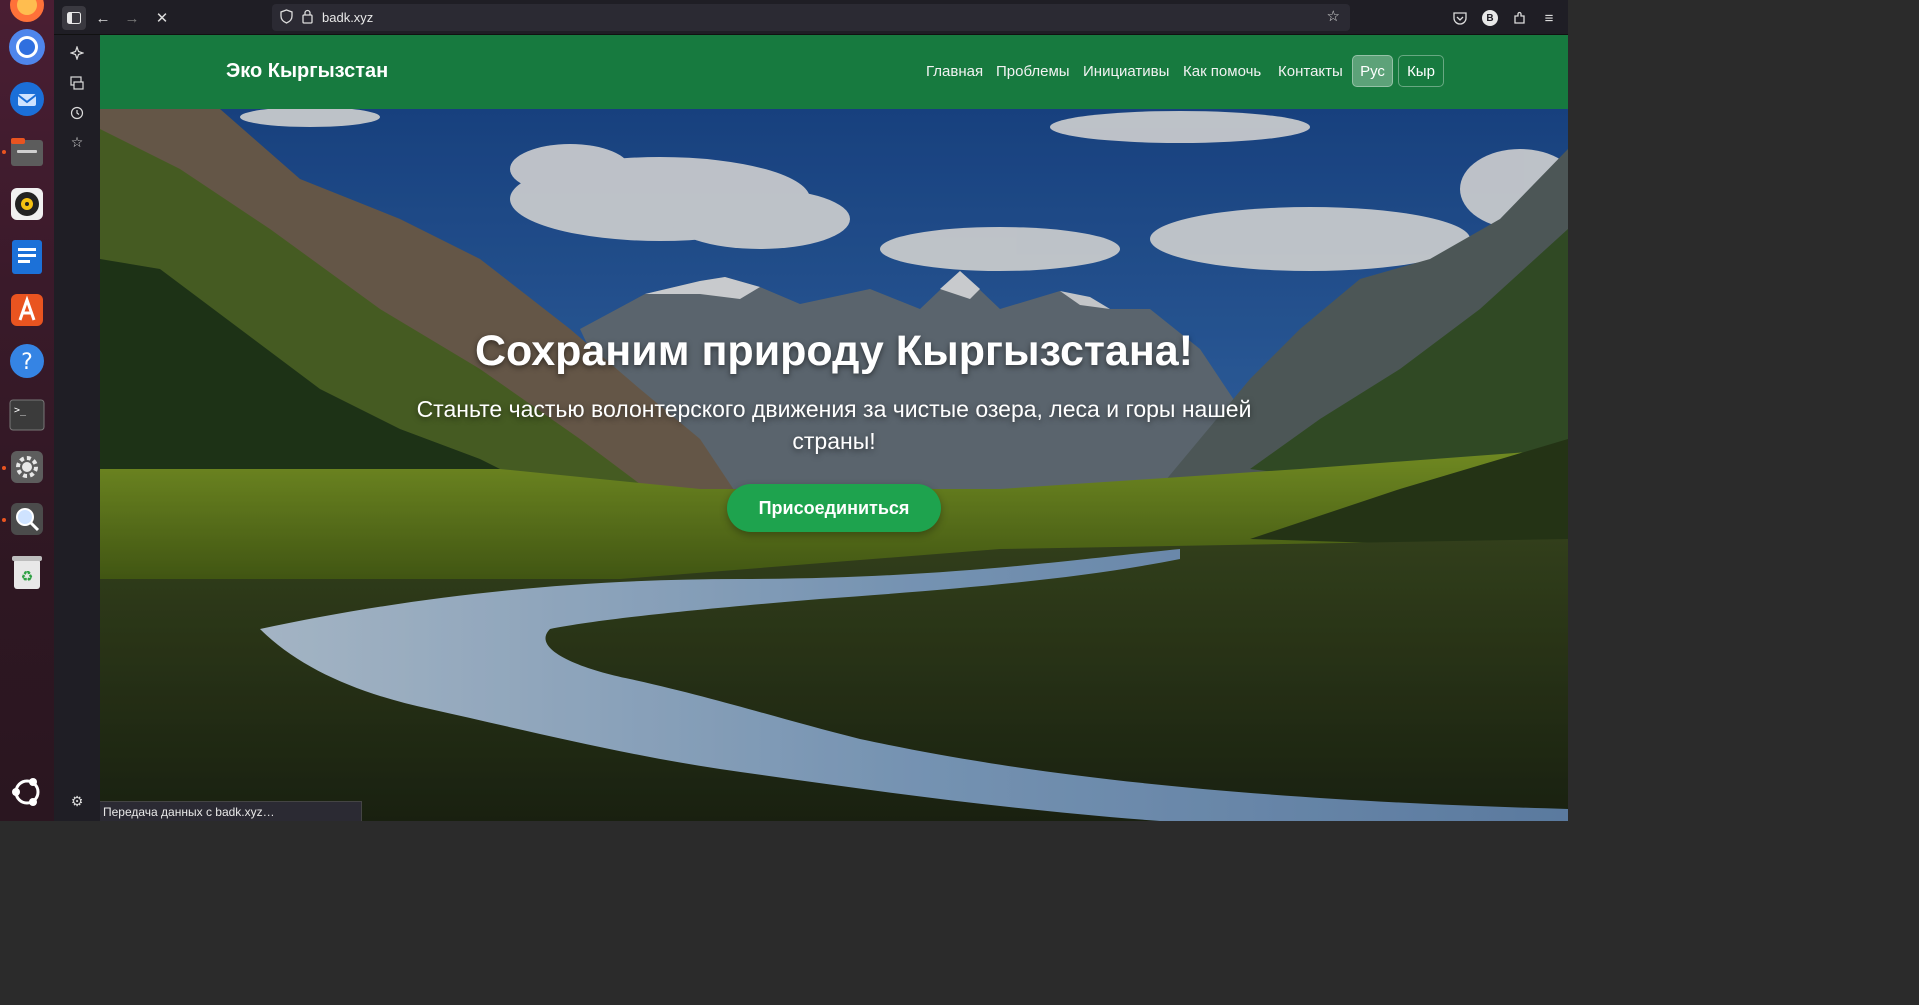  Describe the element at coordinates (27, 204) in the screenshot. I see `rhythmbox-icon` at that location.